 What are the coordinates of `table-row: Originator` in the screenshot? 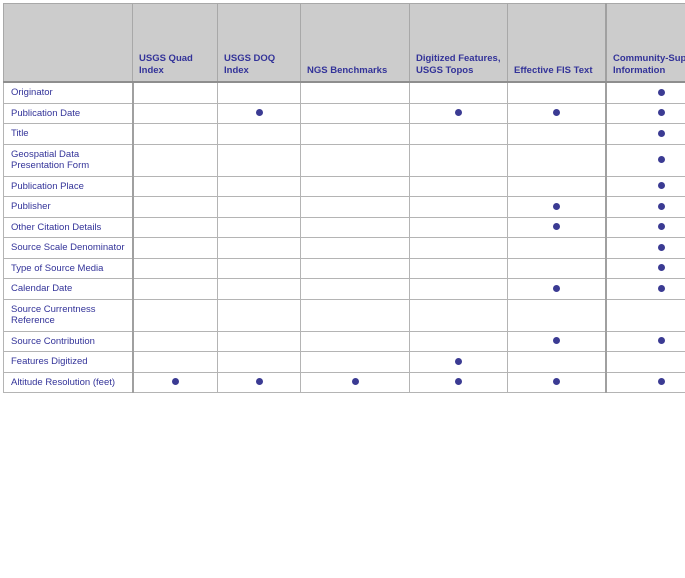 It's located at (344, 92).